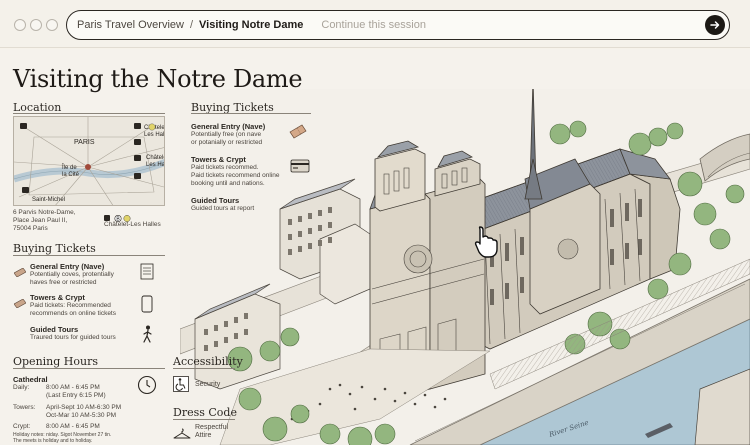  I want to click on close-window-button, so click(20, 25).